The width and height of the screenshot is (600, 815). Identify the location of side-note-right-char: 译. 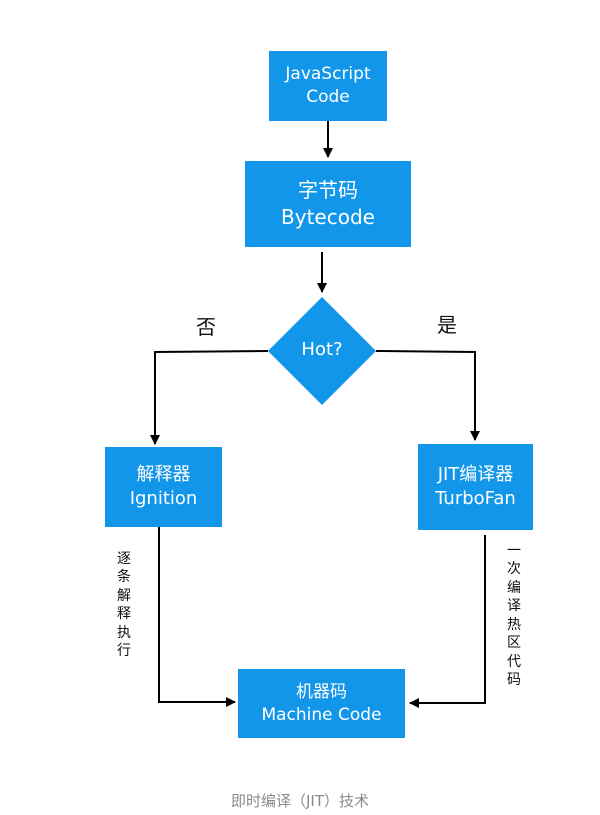
(514, 606).